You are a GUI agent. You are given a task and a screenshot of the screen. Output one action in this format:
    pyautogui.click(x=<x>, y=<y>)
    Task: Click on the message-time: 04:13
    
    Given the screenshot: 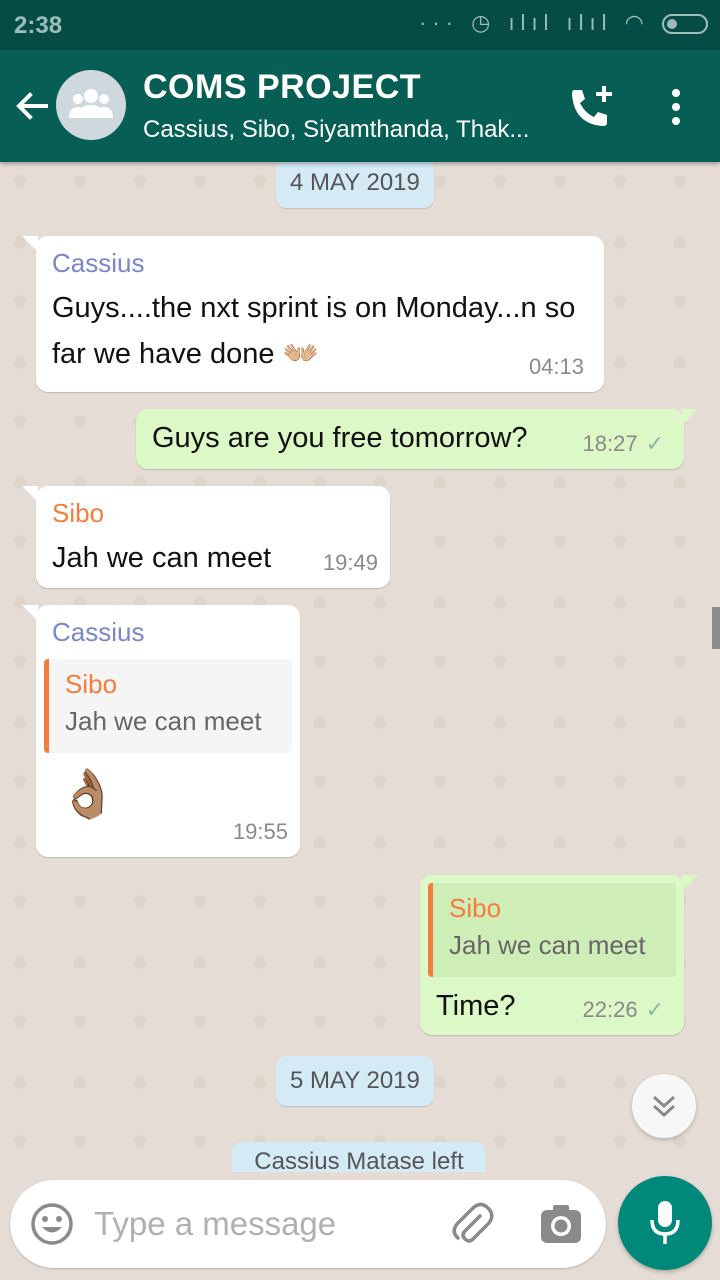 What is the action you would take?
    pyautogui.click(x=556, y=366)
    